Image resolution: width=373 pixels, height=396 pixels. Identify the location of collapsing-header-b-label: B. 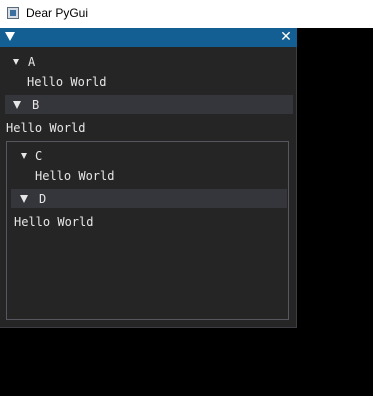
(35, 105).